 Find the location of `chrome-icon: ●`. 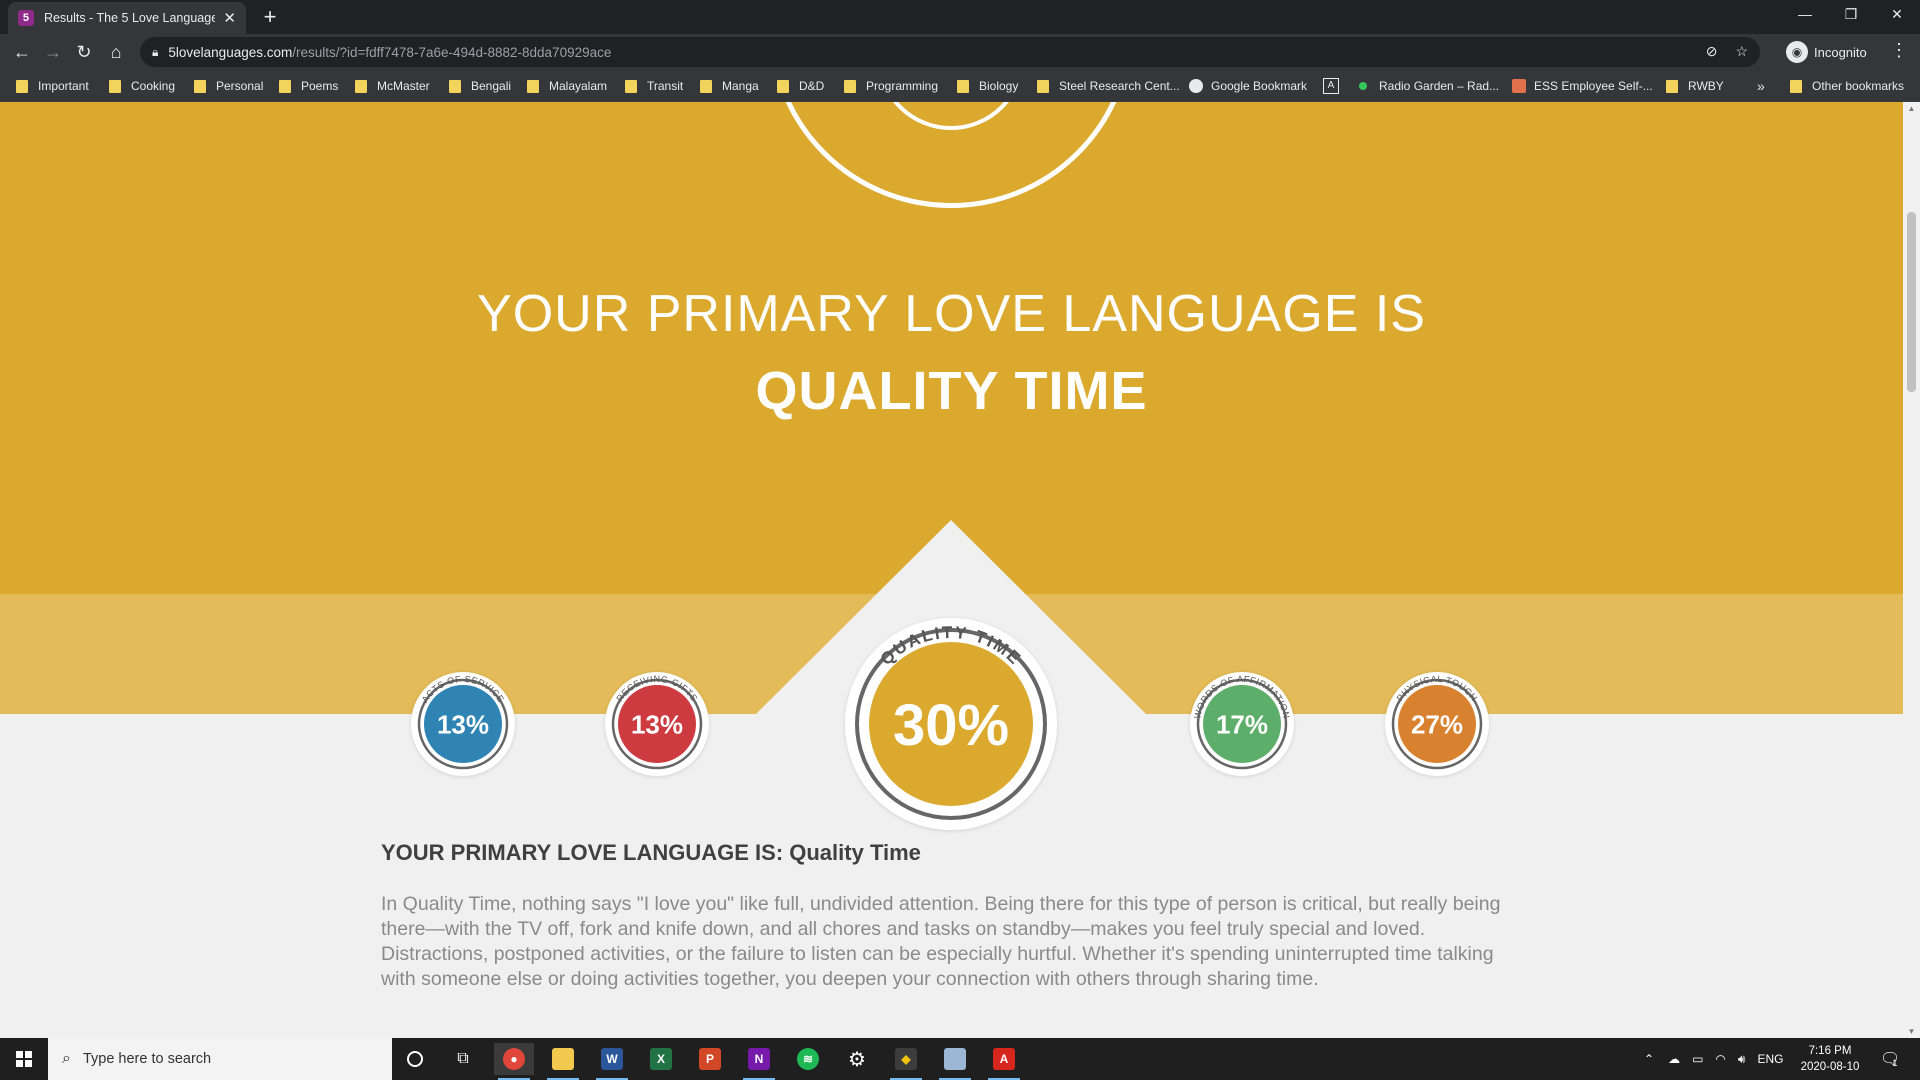

chrome-icon: ● is located at coordinates (514, 1059).